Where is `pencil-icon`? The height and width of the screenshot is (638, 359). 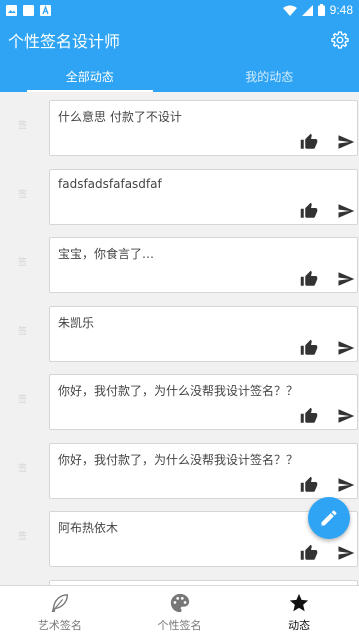 pencil-icon is located at coordinates (329, 518).